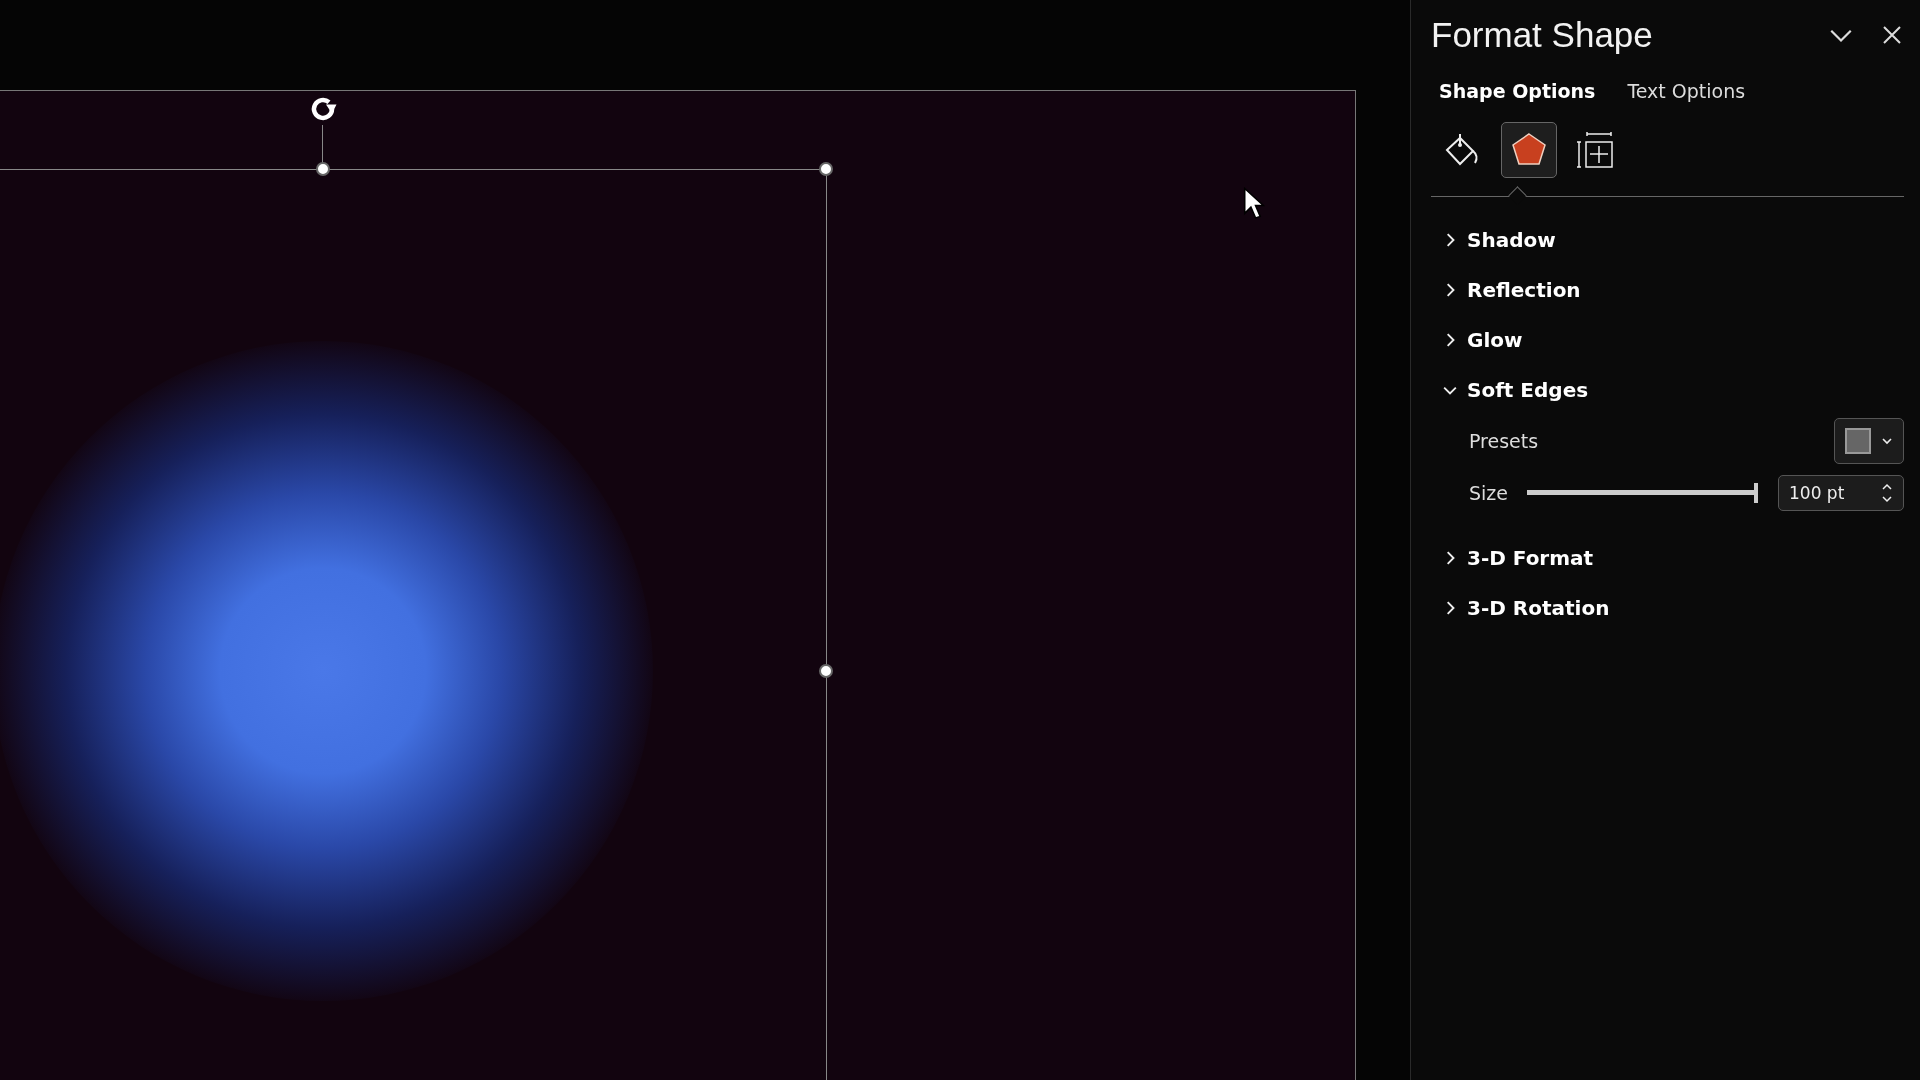 The width and height of the screenshot is (1920, 1080). What do you see at coordinates (1529, 150) in the screenshot?
I see `pentagon-tab` at bounding box center [1529, 150].